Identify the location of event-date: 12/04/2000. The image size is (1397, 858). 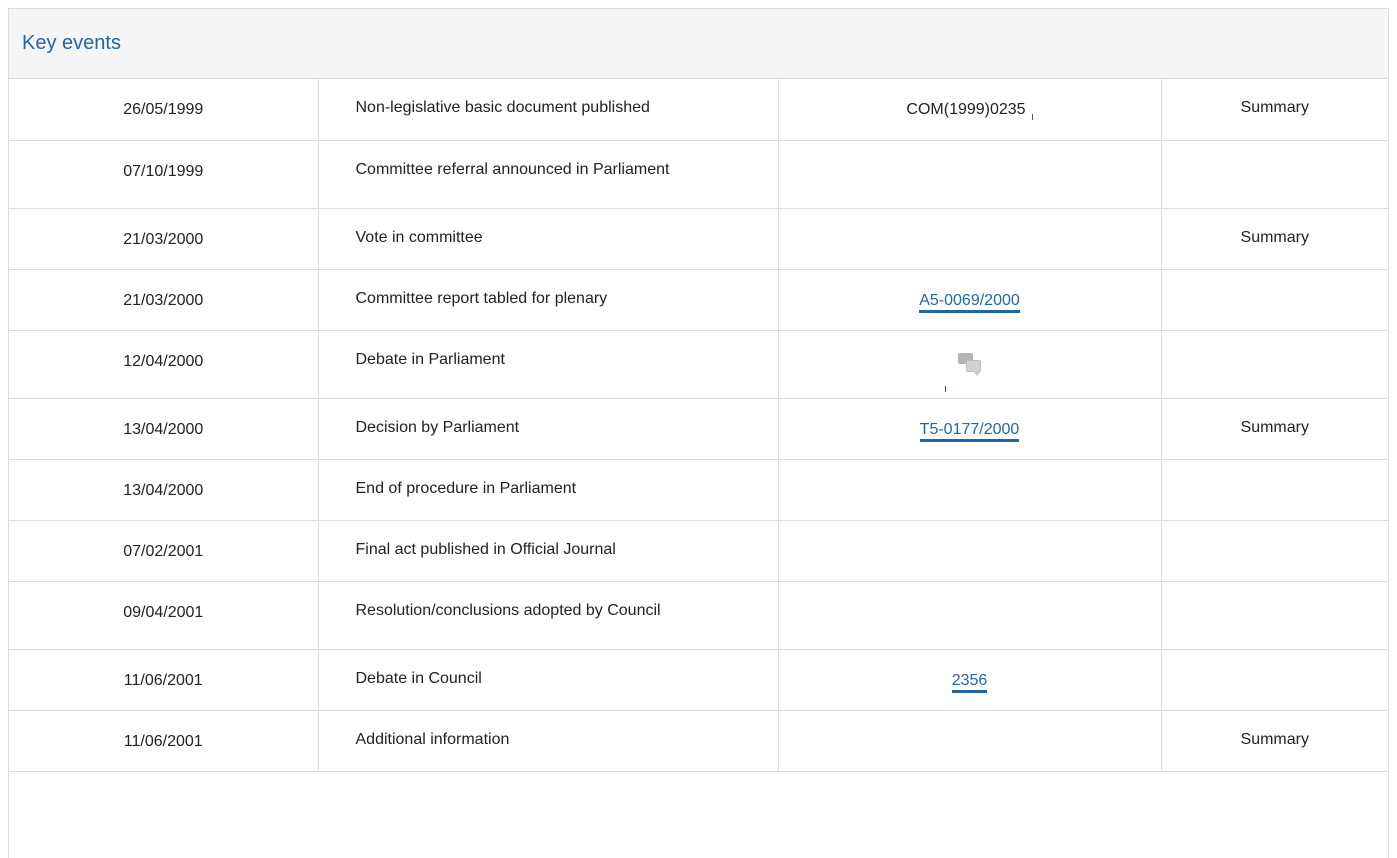
(164, 364).